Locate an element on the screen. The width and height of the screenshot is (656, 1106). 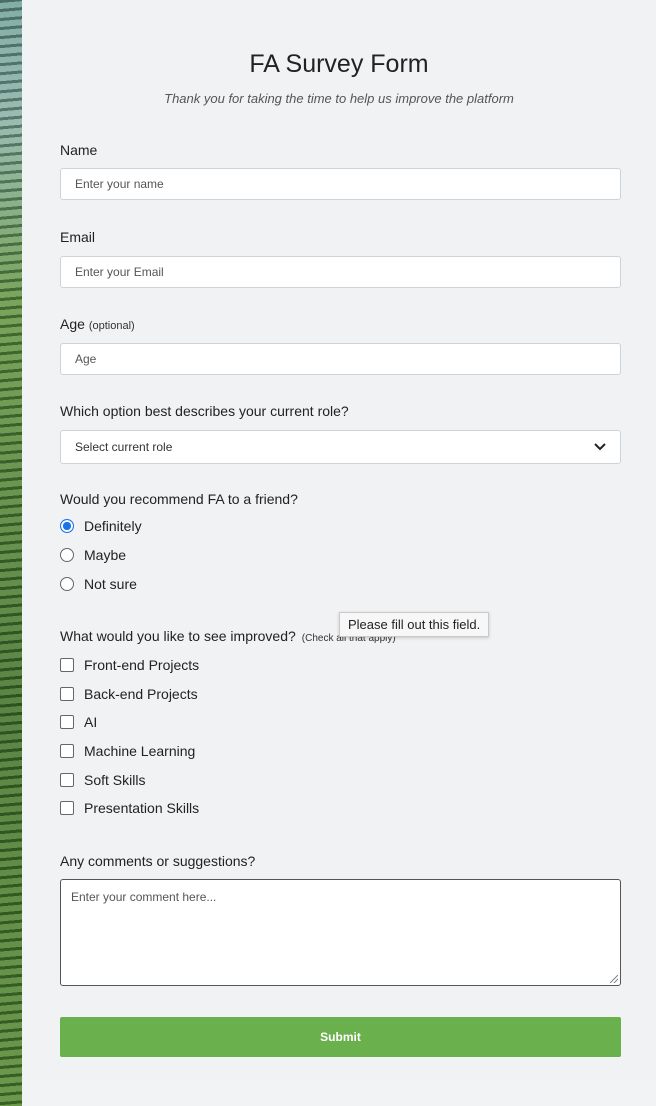
checkbox-presentation-skills: Presentation Skills is located at coordinates (129, 808).